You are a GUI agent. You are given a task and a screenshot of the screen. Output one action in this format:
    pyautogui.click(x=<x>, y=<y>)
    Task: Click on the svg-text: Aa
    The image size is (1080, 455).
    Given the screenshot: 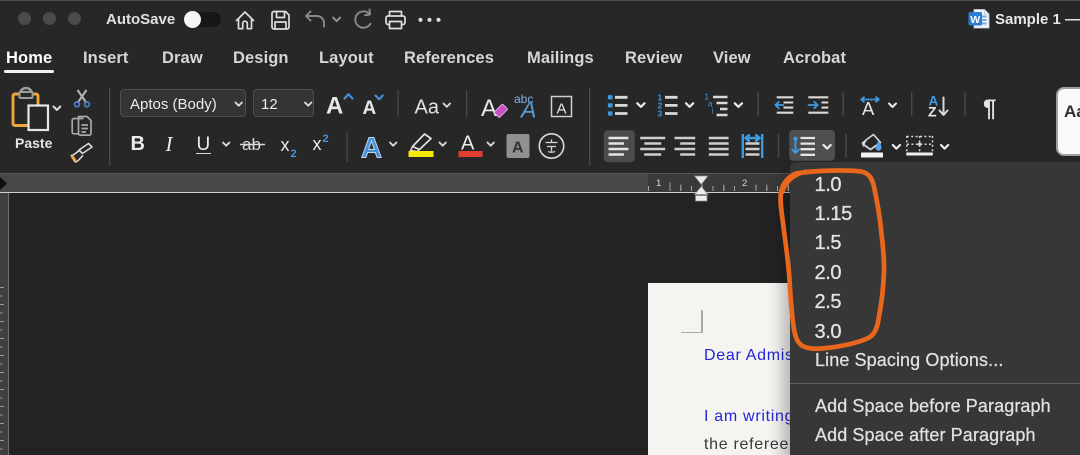 What is the action you would take?
    pyautogui.click(x=427, y=108)
    